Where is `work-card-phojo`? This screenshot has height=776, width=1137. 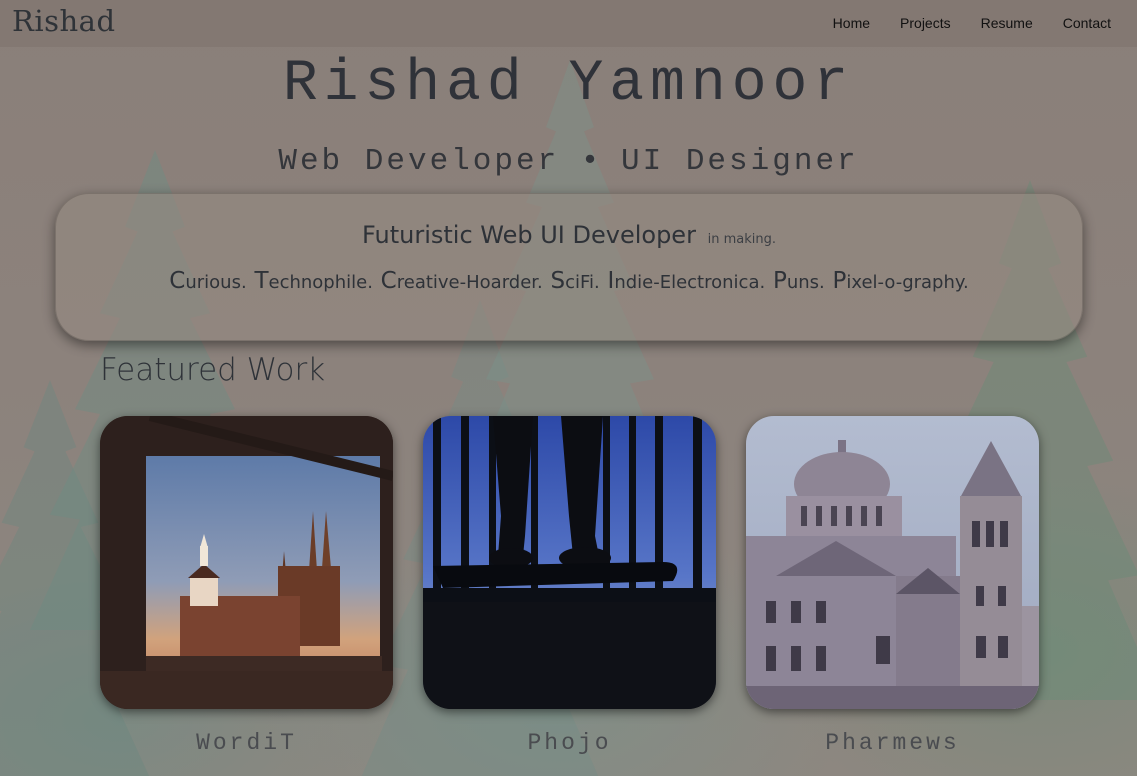
work-card-phojo is located at coordinates (569, 562).